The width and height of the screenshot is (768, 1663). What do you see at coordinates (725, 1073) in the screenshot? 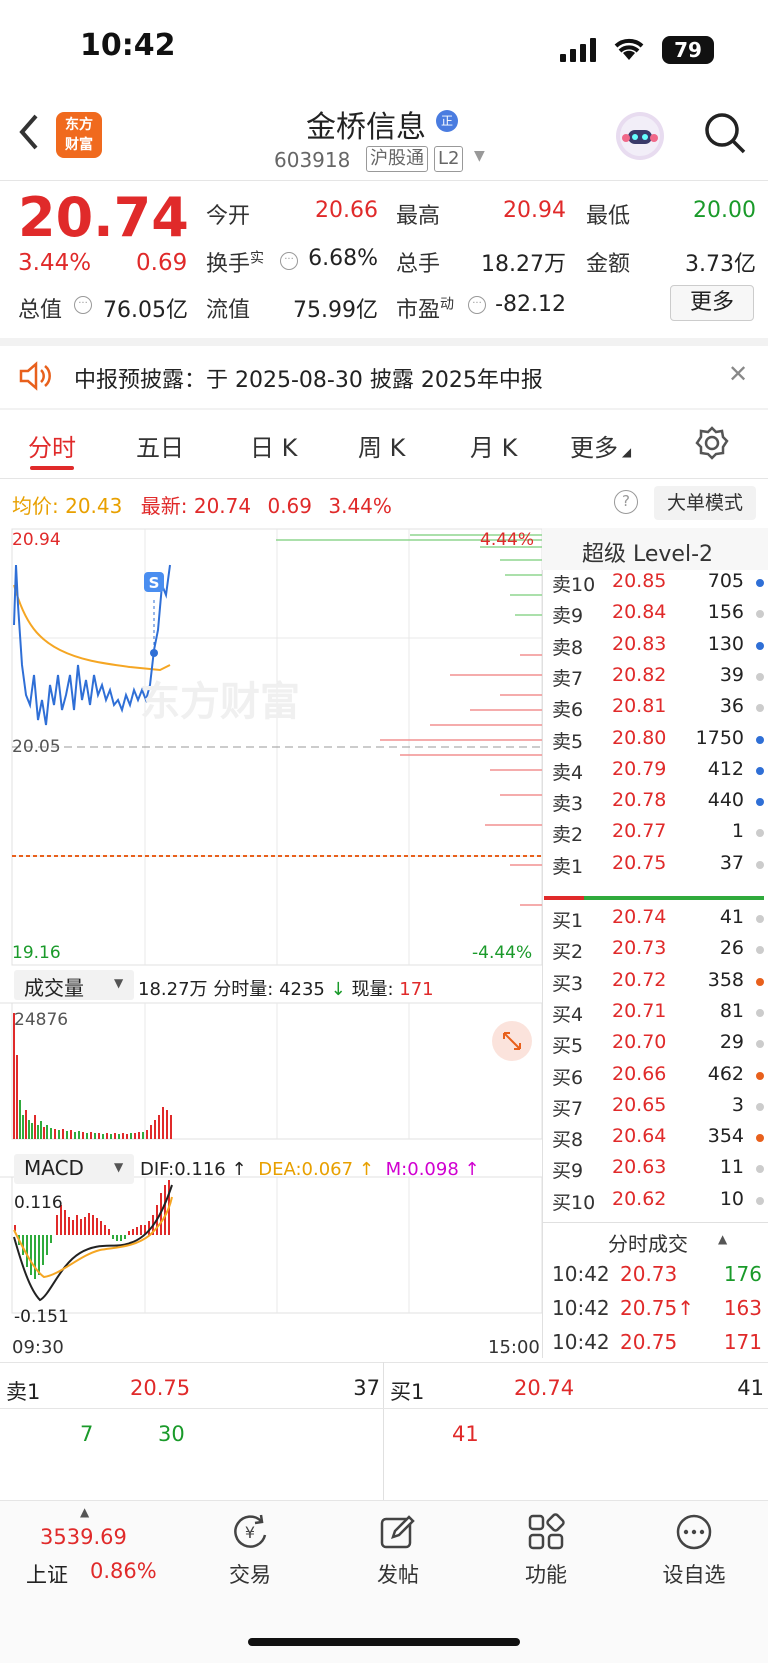
I see `bid-volume: 462` at bounding box center [725, 1073].